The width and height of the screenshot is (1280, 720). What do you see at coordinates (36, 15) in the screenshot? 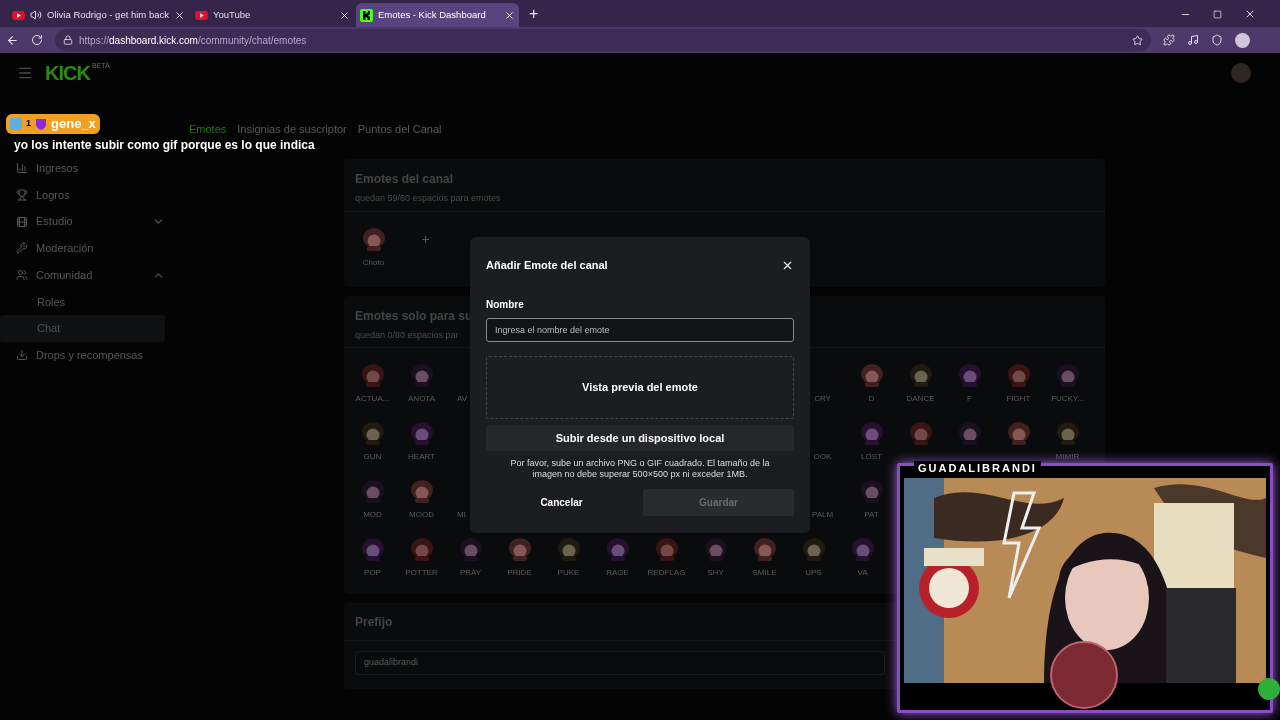
I see `speaker-icon` at bounding box center [36, 15].